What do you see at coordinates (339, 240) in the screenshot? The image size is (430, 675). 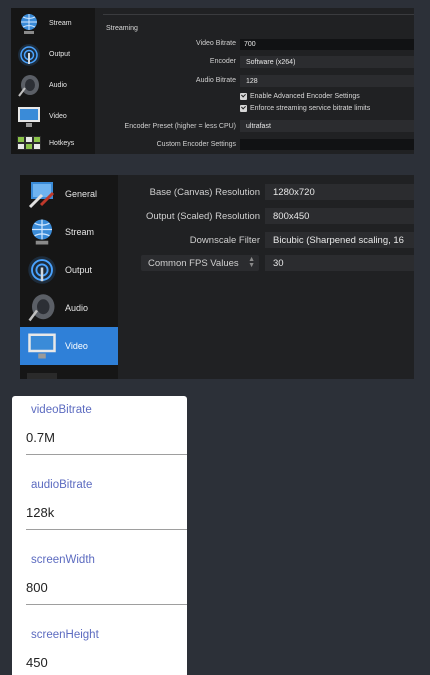 I see `downscale-filter-select: Bicubic (Sharpened scaling, 16` at bounding box center [339, 240].